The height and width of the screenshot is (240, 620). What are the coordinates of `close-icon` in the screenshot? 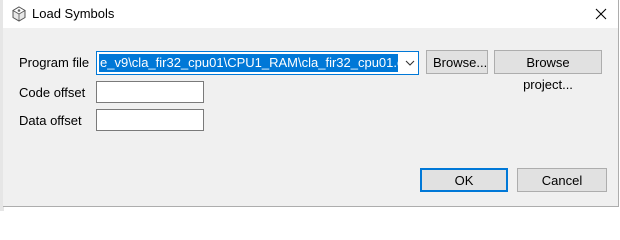 It's located at (601, 14).